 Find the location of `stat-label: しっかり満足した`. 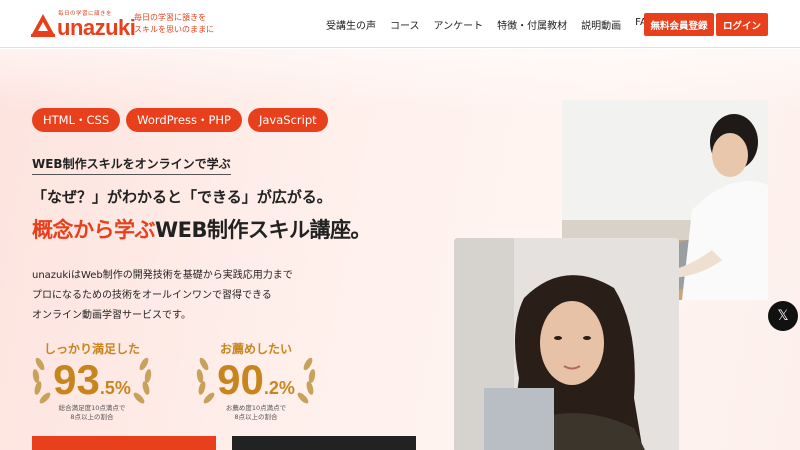

stat-label: しっかり満足した is located at coordinates (91, 349).